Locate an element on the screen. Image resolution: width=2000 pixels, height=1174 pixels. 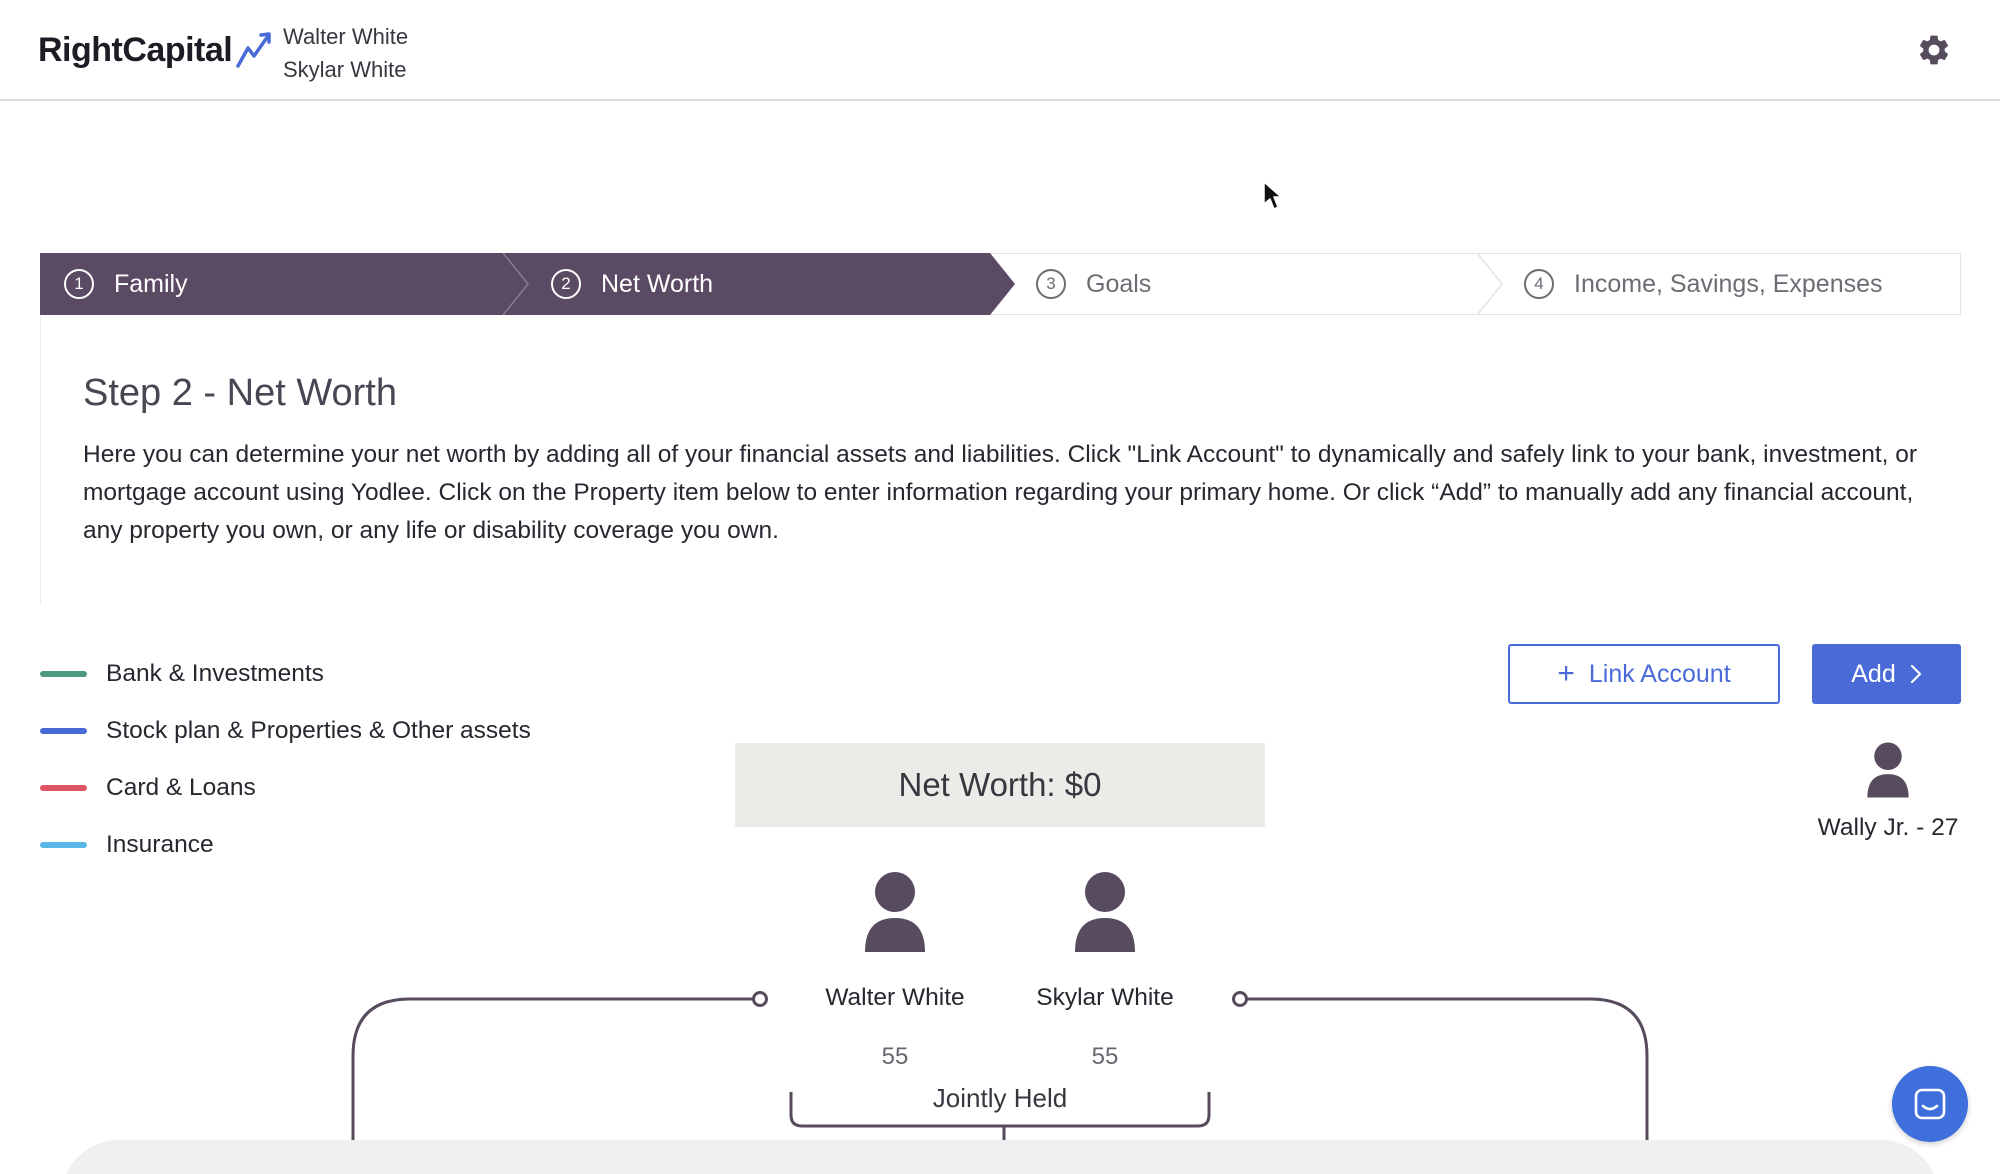
mouse-cursor-icon is located at coordinates (1272, 195).